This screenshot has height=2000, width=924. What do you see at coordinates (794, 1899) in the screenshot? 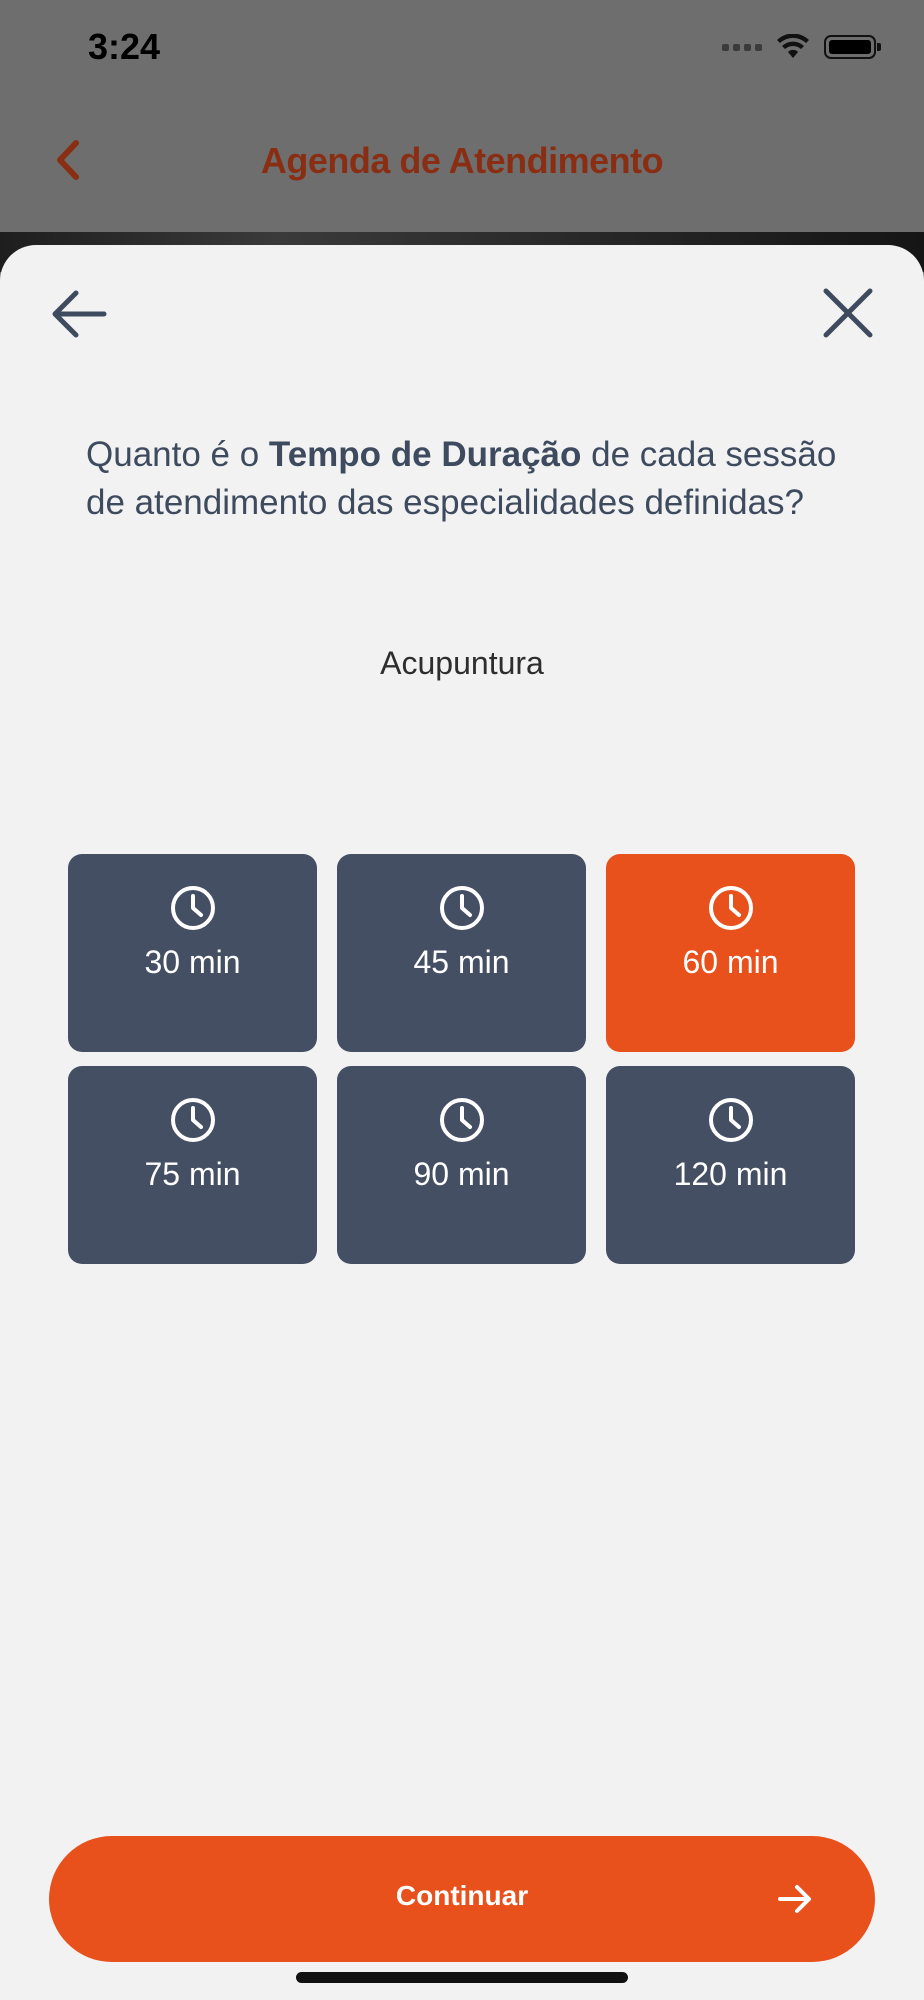
I see `arrow-right-icon` at bounding box center [794, 1899].